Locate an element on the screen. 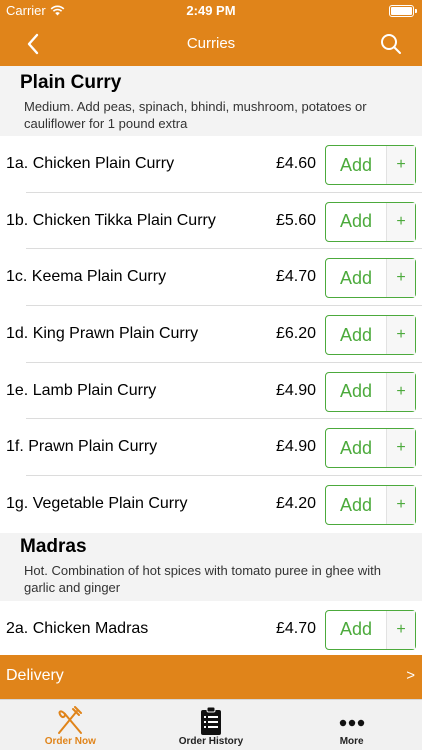 This screenshot has width=422, height=750. tab-bar: Order Now Order History More is located at coordinates (211, 724).